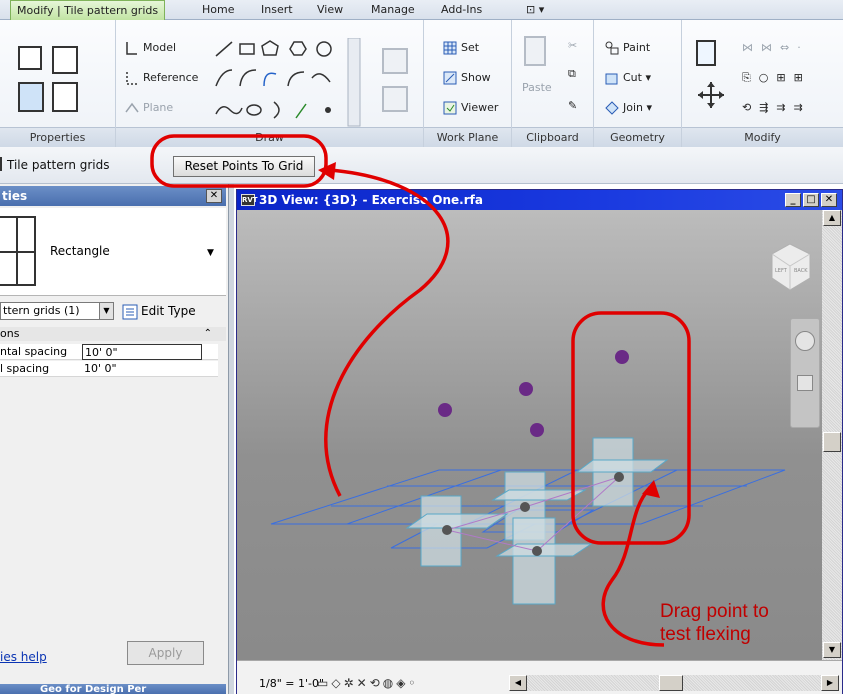  I want to click on paint-icon, so click(612, 48).